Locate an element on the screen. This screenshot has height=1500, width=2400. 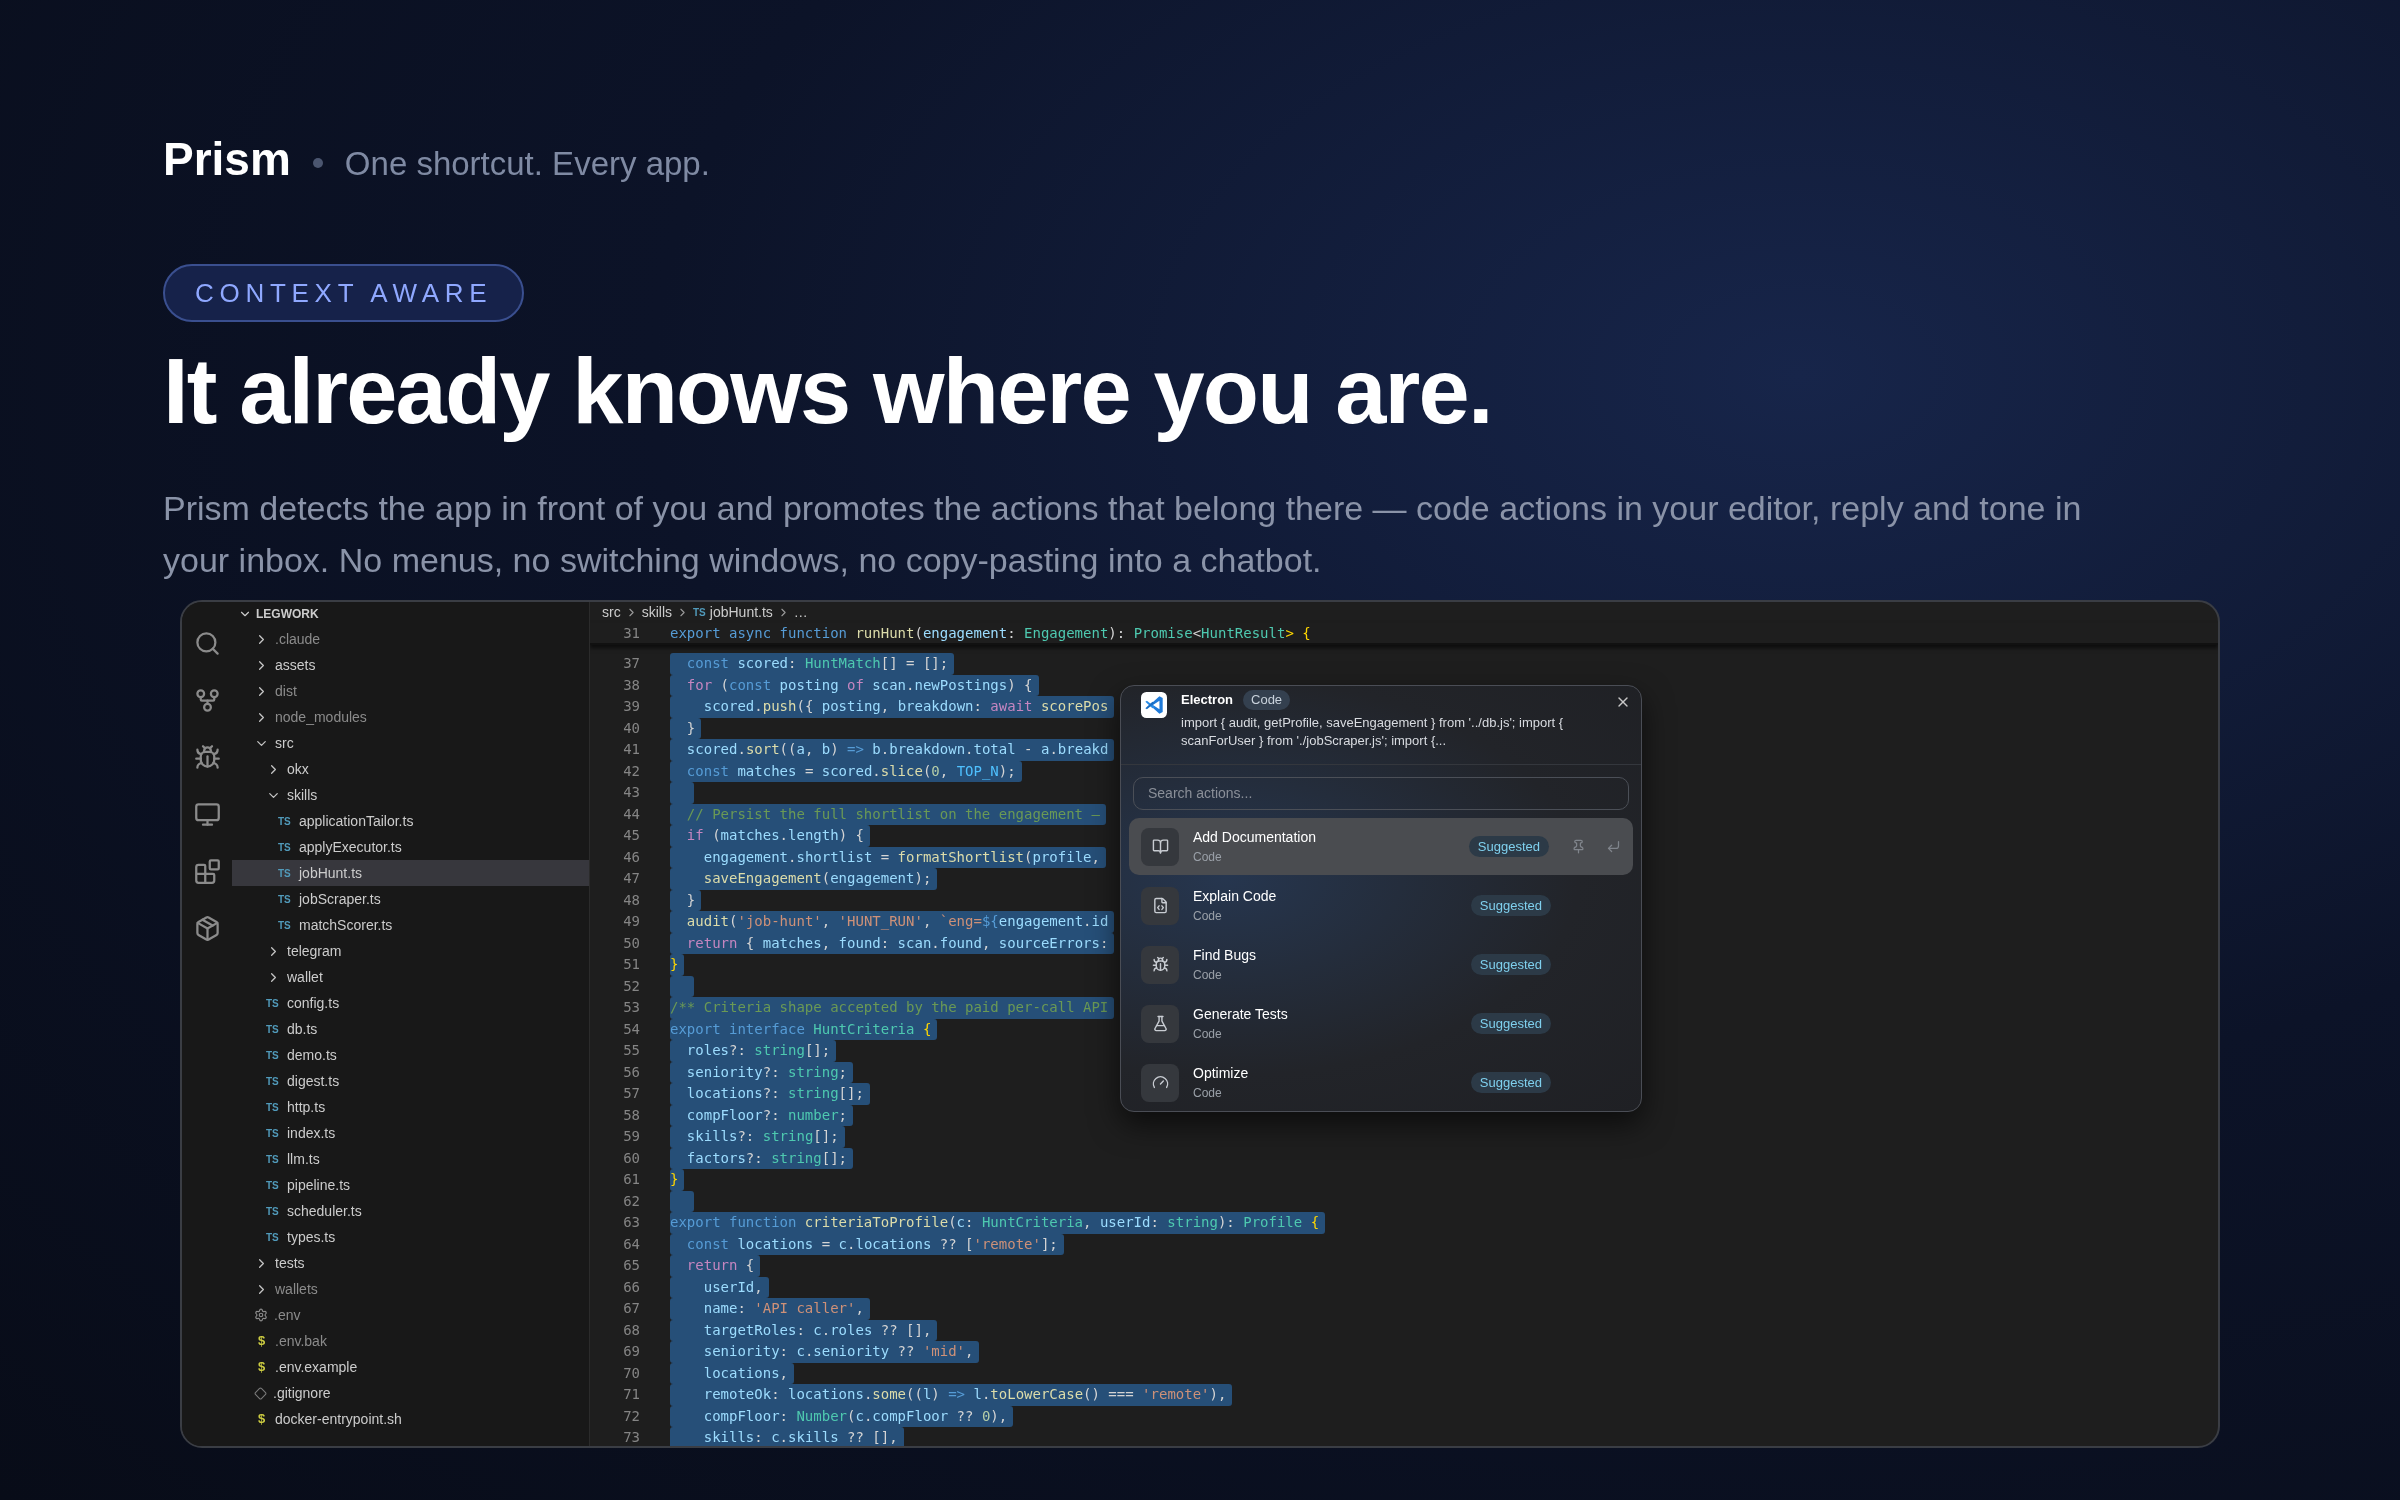
line-number: 42 is located at coordinates (631, 771).